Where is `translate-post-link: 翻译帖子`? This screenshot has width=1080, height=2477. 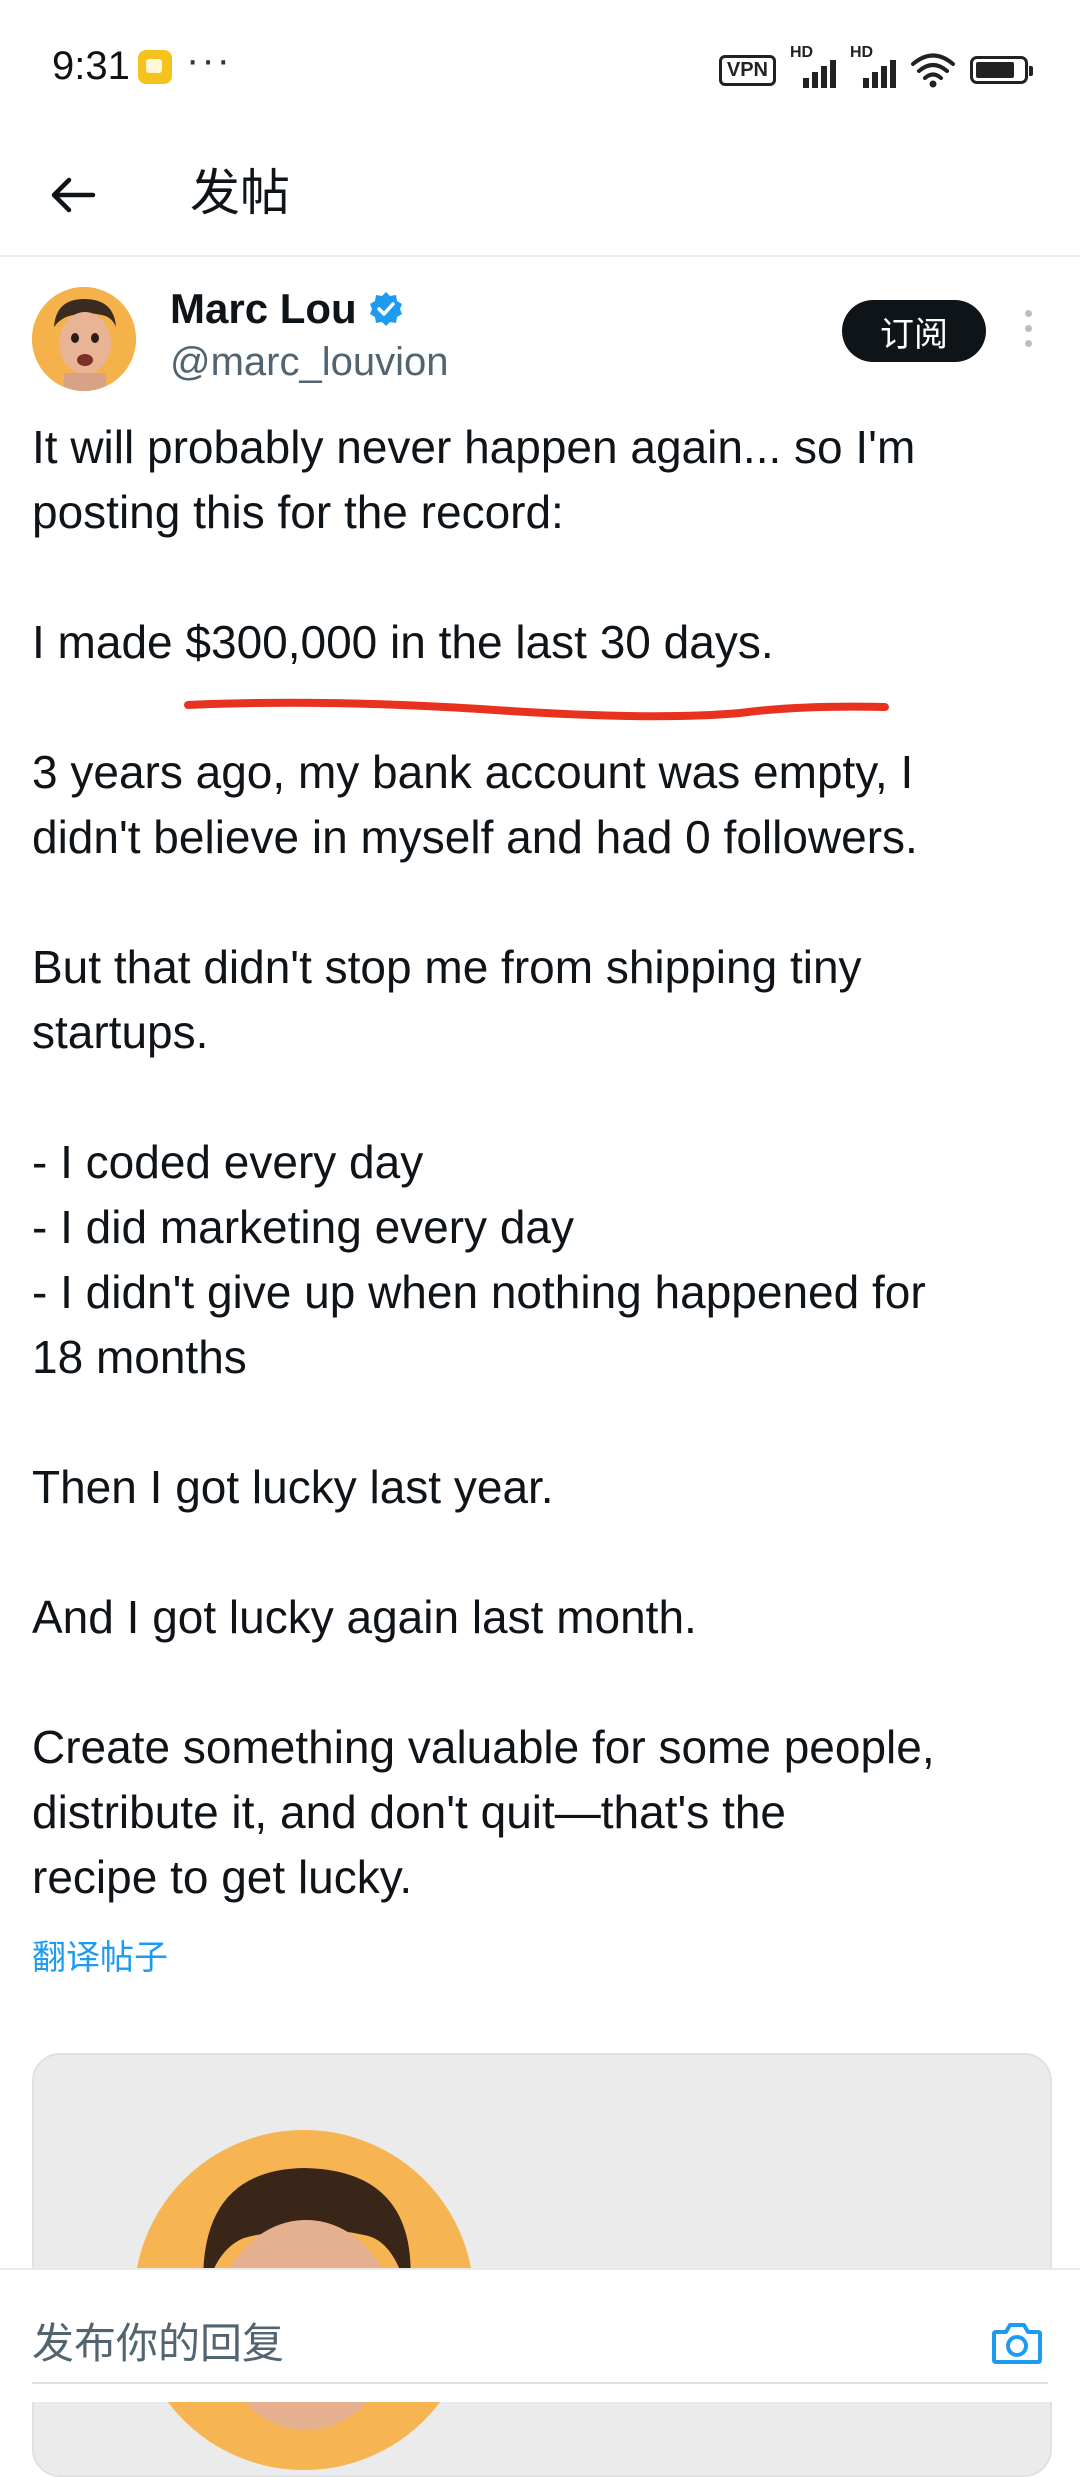
translate-post-link: 翻译帖子 is located at coordinates (100, 1954).